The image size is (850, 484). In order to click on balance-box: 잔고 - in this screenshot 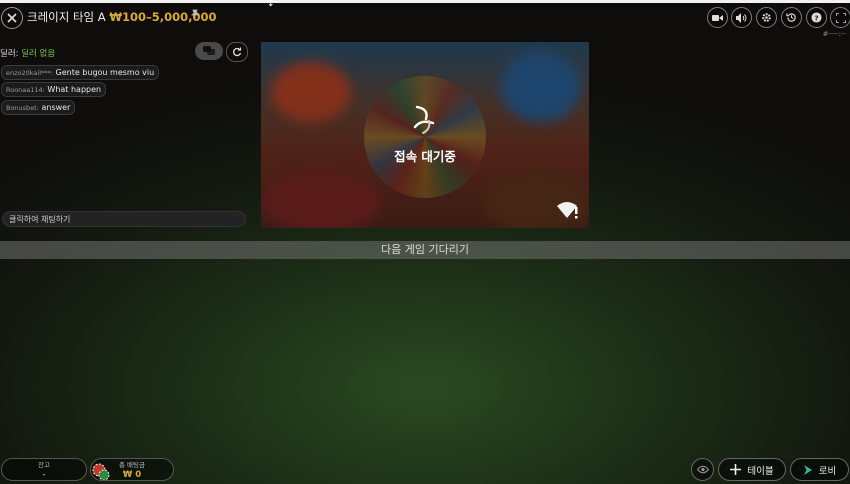, I will do `click(44, 469)`.